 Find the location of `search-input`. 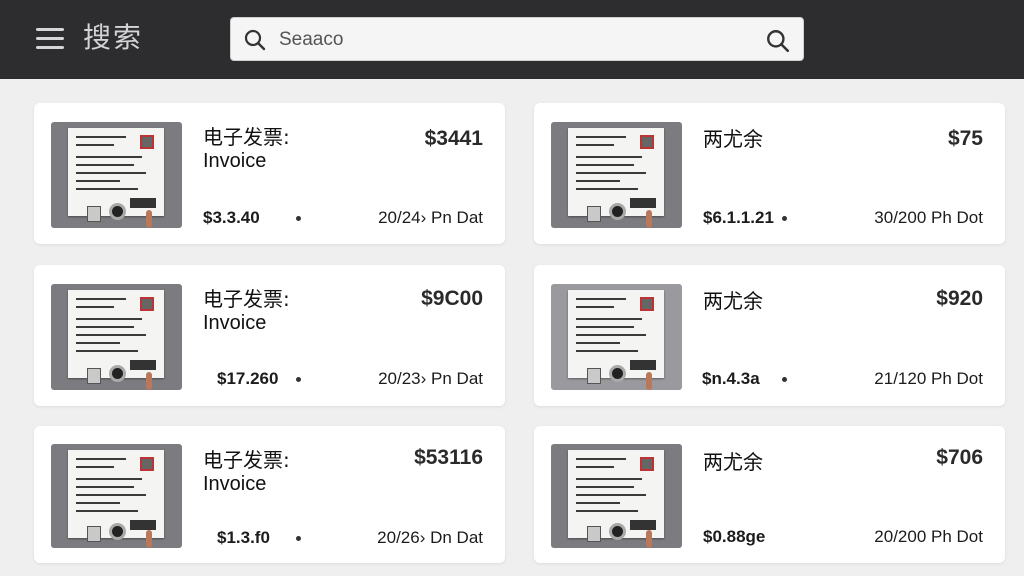

search-input is located at coordinates (514, 40).